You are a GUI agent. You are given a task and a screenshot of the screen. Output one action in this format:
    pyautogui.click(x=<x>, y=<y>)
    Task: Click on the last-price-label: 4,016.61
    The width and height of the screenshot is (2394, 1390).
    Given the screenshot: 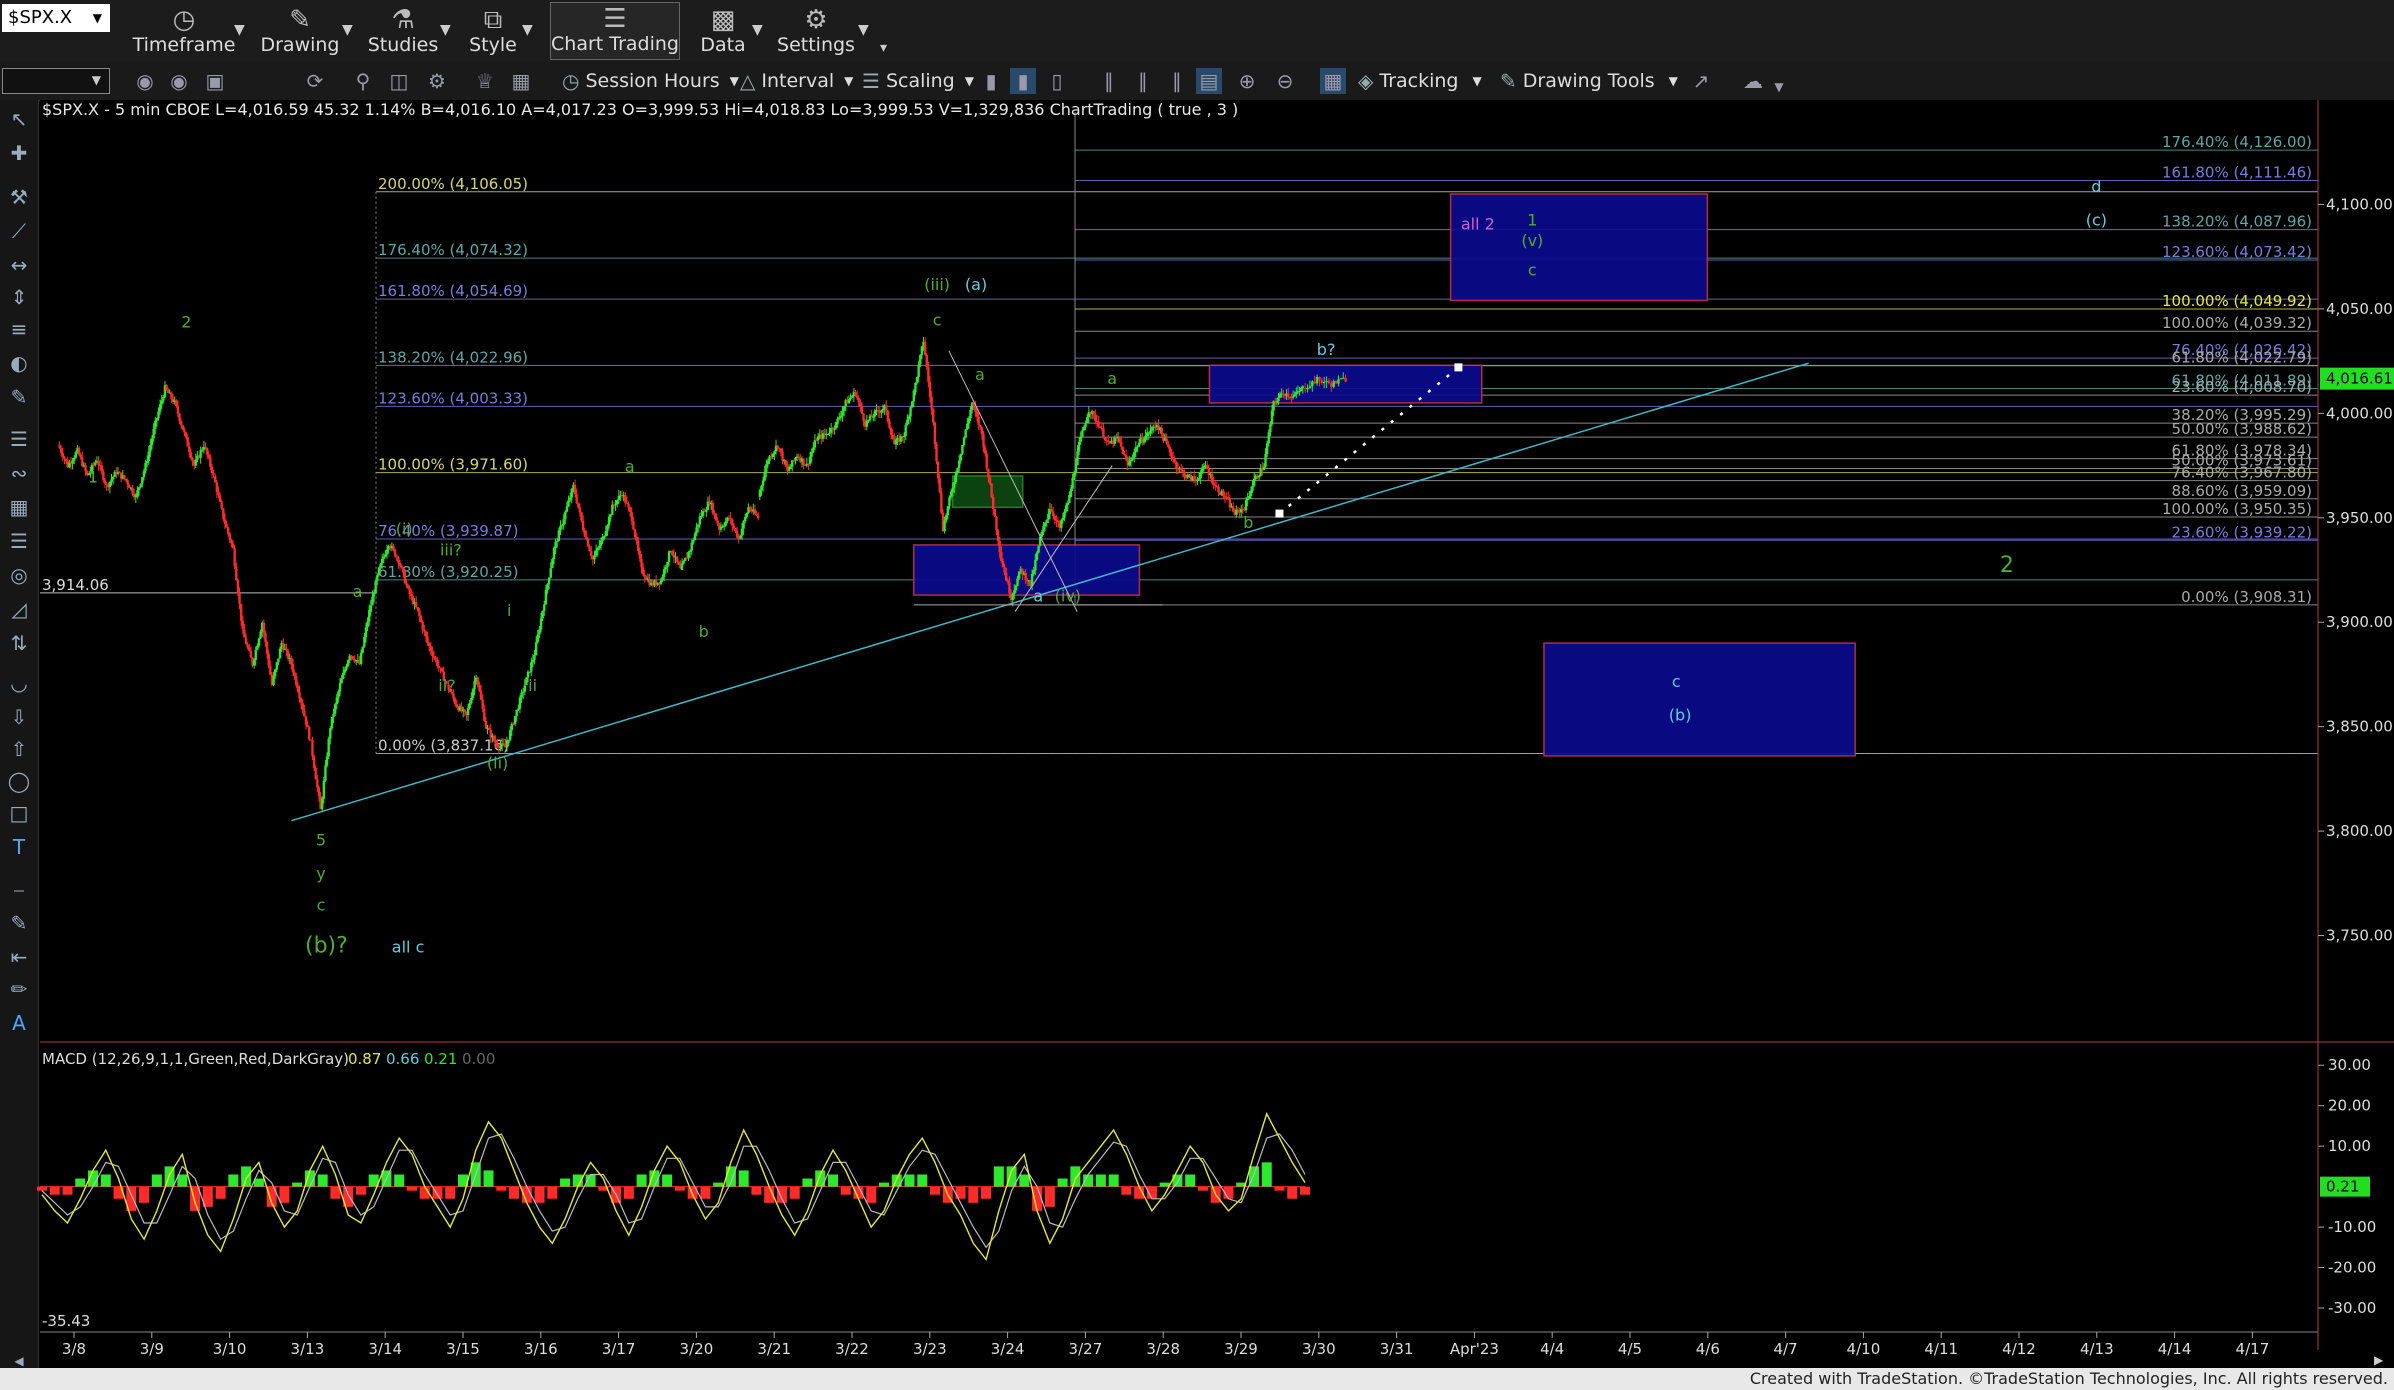 What is the action you would take?
    pyautogui.click(x=2359, y=379)
    